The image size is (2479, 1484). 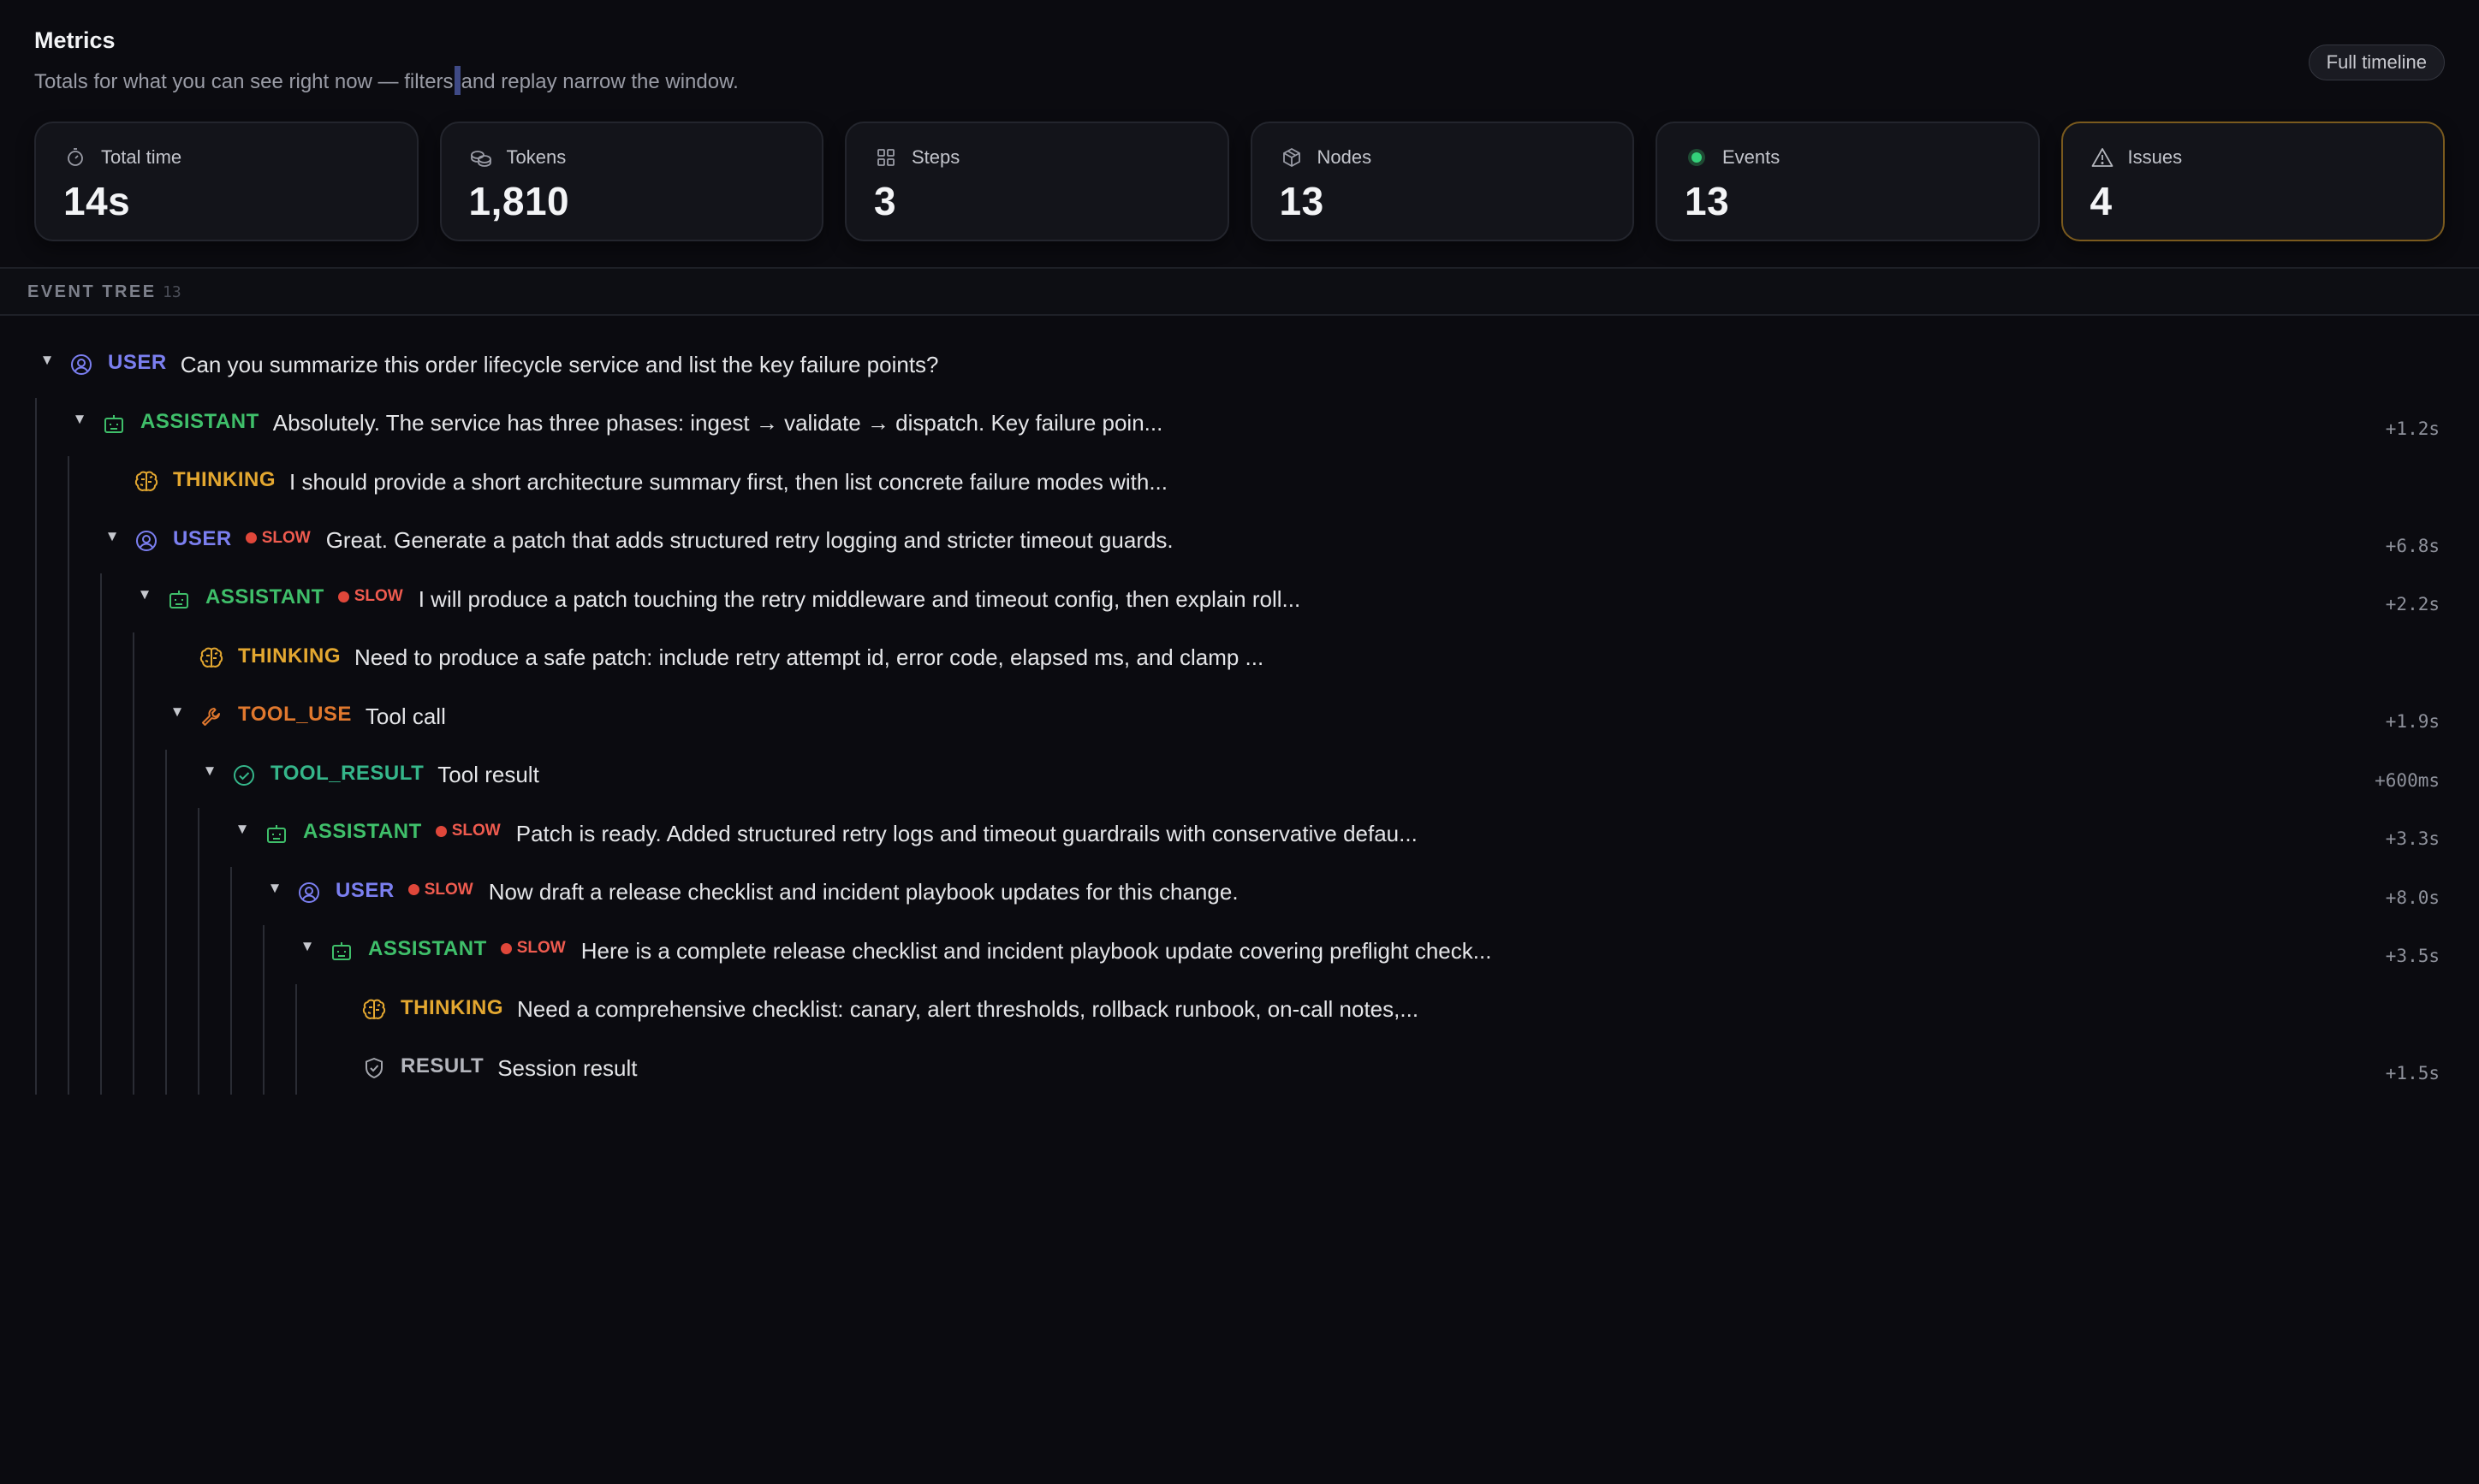 What do you see at coordinates (405, 716) in the screenshot?
I see `event-message: Tool call` at bounding box center [405, 716].